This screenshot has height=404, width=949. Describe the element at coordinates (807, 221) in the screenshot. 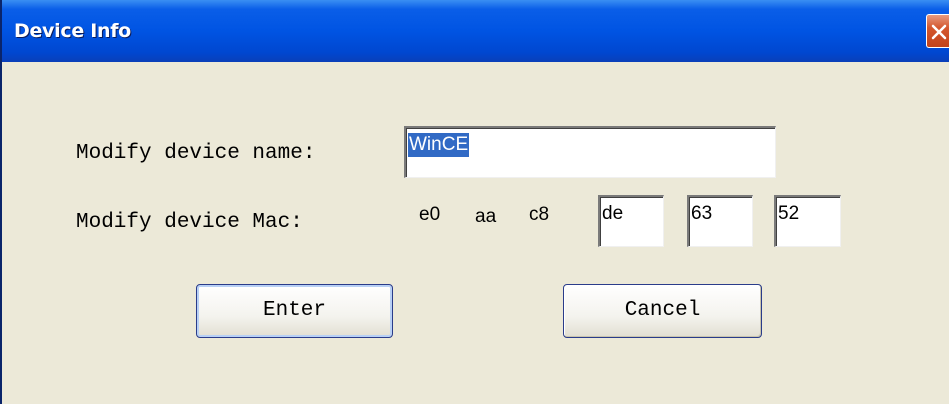

I see `mac-octet-6-input: 52` at that location.